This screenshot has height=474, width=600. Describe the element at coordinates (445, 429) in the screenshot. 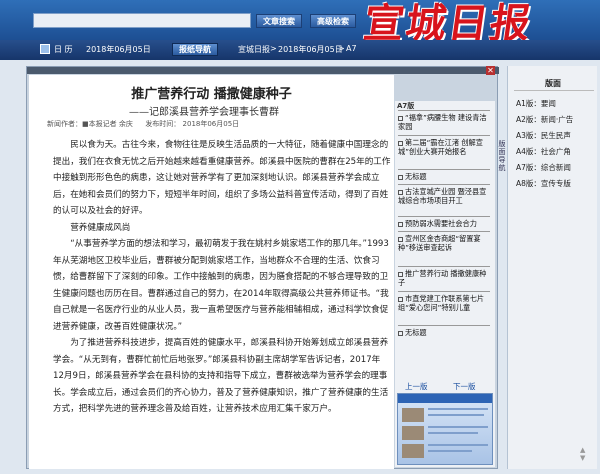

I see `ad-image` at that location.